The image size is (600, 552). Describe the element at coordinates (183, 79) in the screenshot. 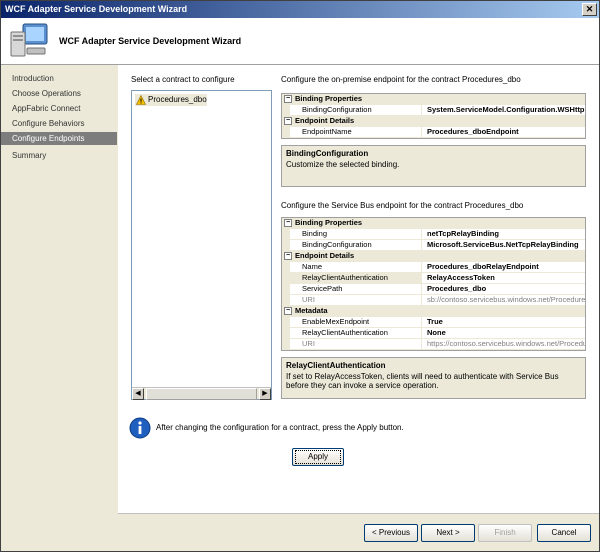

I see `contracts-label: Select a contract to configure` at that location.